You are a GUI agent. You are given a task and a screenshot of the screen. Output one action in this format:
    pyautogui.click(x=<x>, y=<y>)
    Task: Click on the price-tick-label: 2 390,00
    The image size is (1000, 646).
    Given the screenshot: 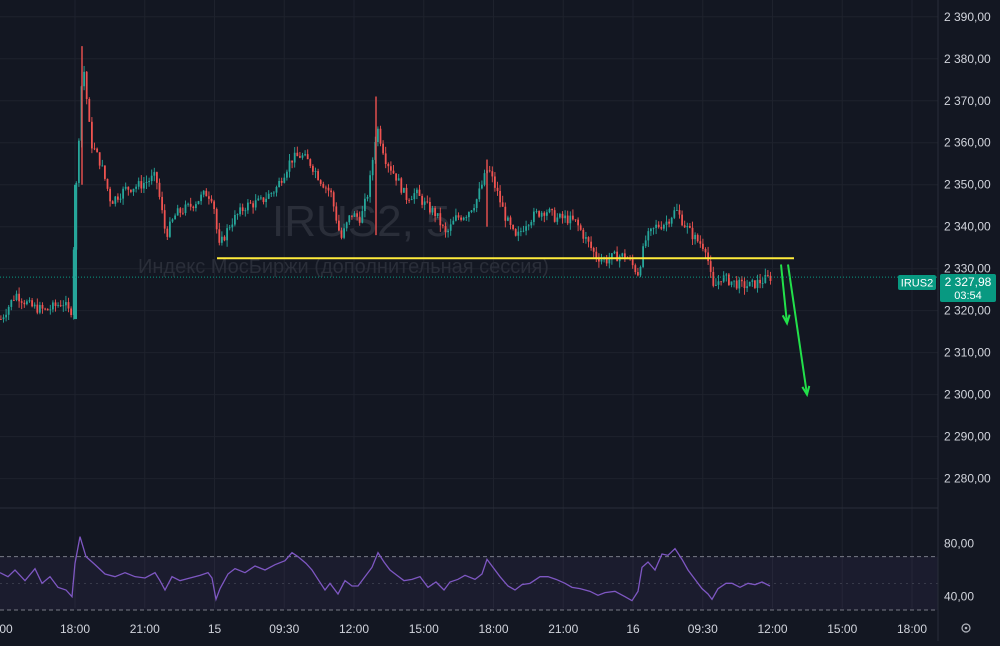 What is the action you would take?
    pyautogui.click(x=967, y=17)
    